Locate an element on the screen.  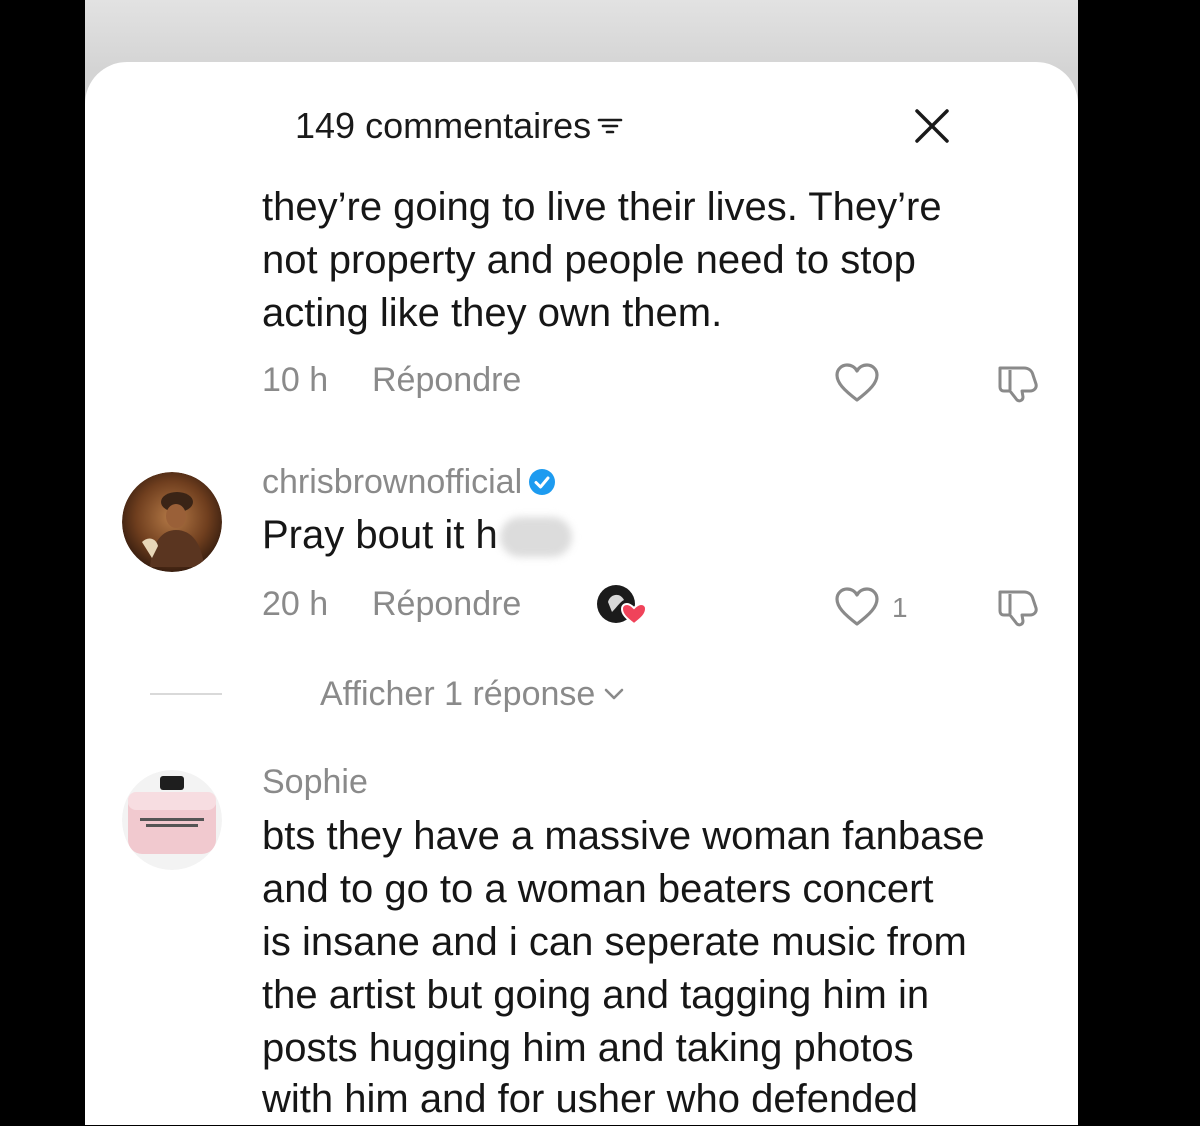
close-icon is located at coordinates (932, 126).